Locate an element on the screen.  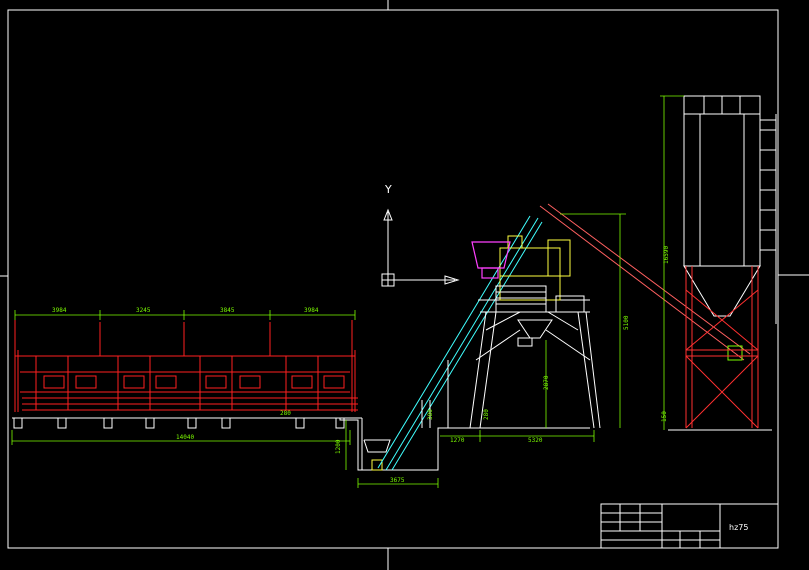
lift-hopper-bucket is located at coordinates (377, 465).